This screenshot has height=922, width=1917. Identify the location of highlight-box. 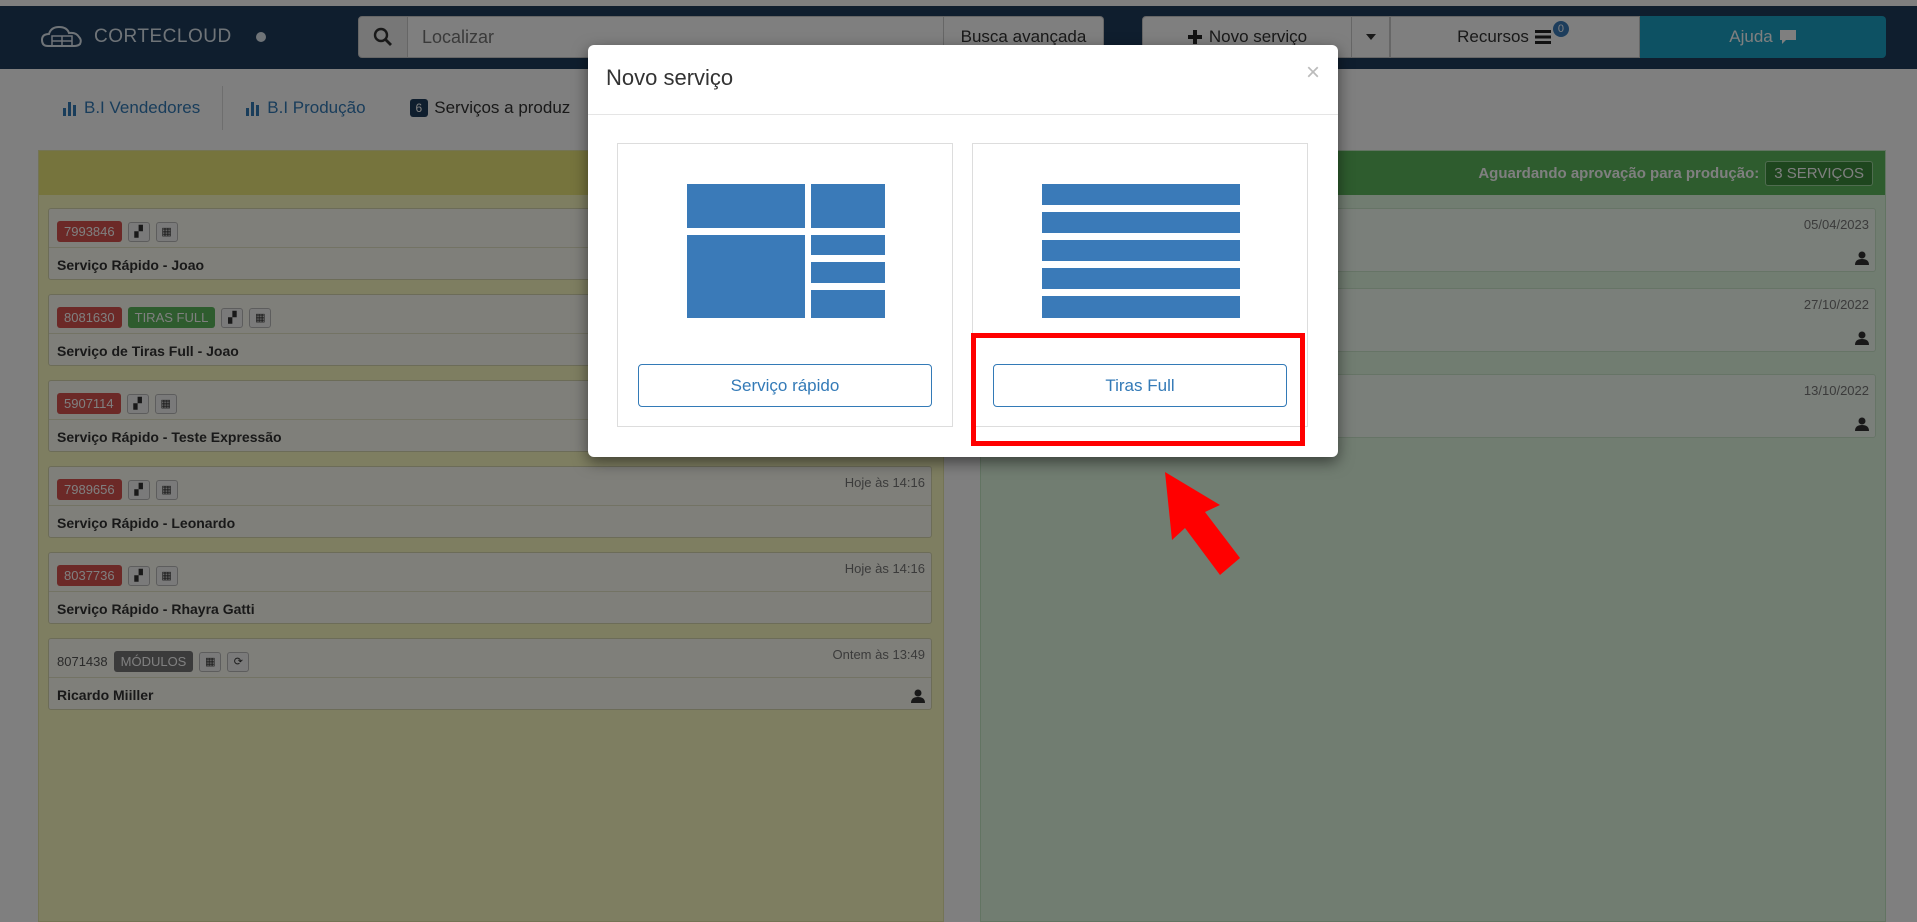
(1138, 389).